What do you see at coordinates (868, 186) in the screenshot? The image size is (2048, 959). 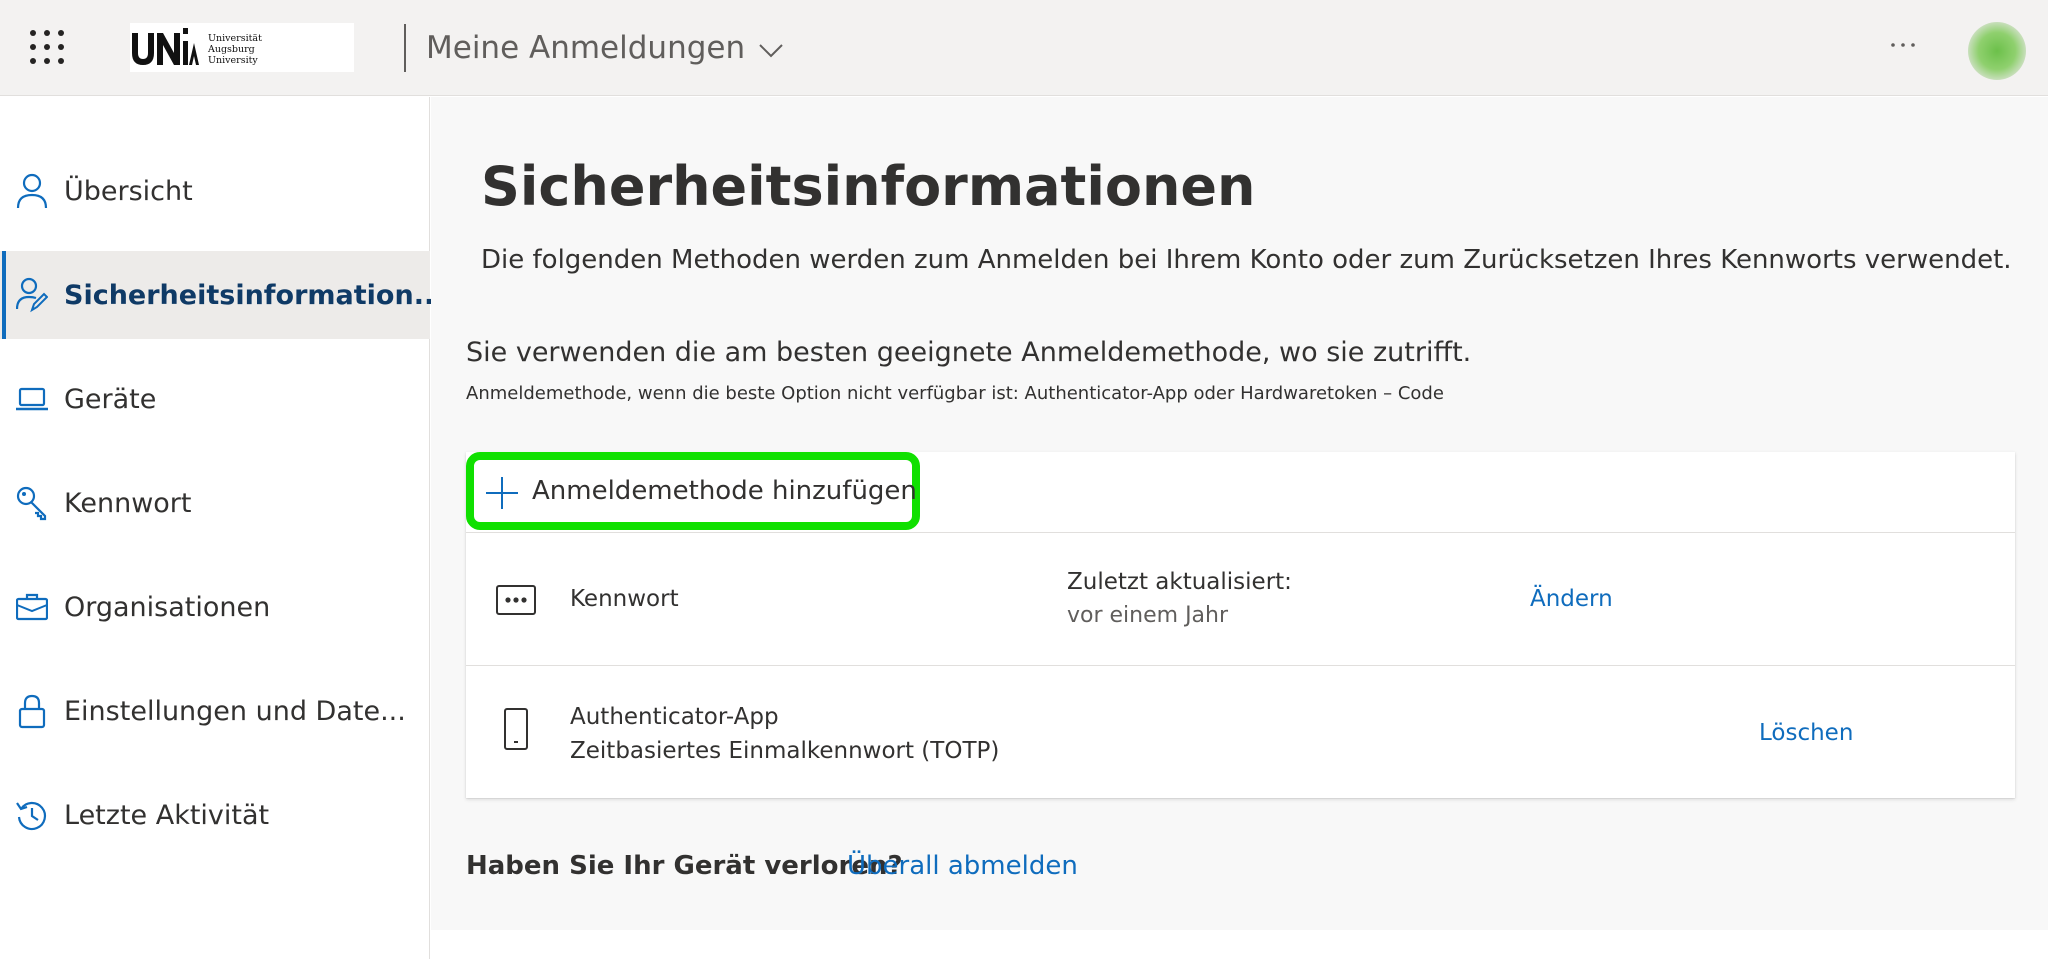 I see `page-title: Sicherheitsinformationen` at bounding box center [868, 186].